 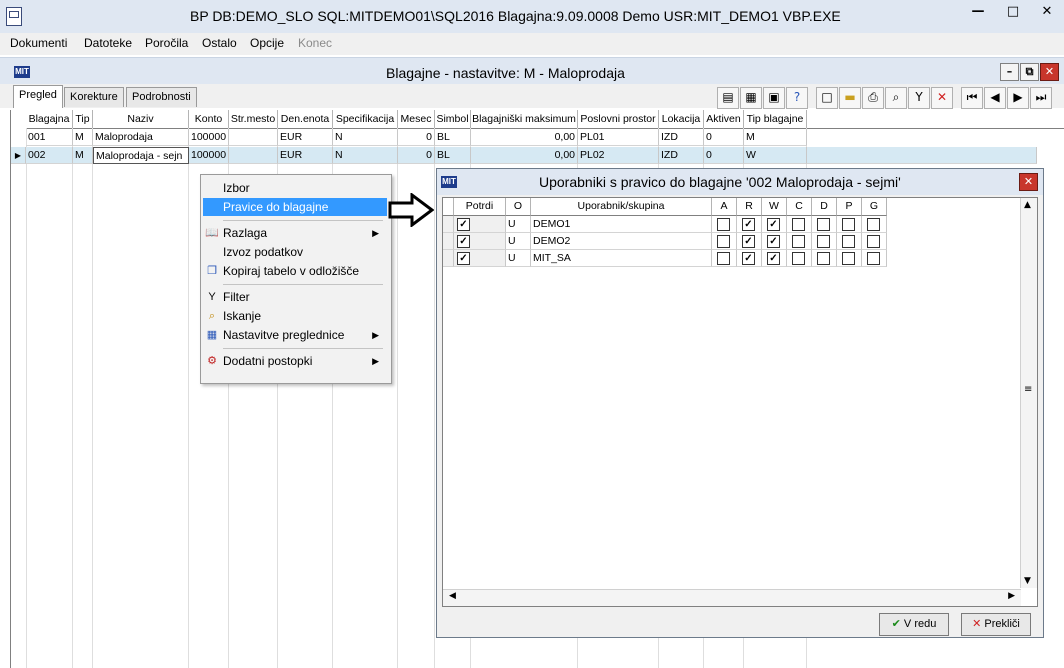 What do you see at coordinates (751, 98) in the screenshot?
I see `chart-icon: ▦` at bounding box center [751, 98].